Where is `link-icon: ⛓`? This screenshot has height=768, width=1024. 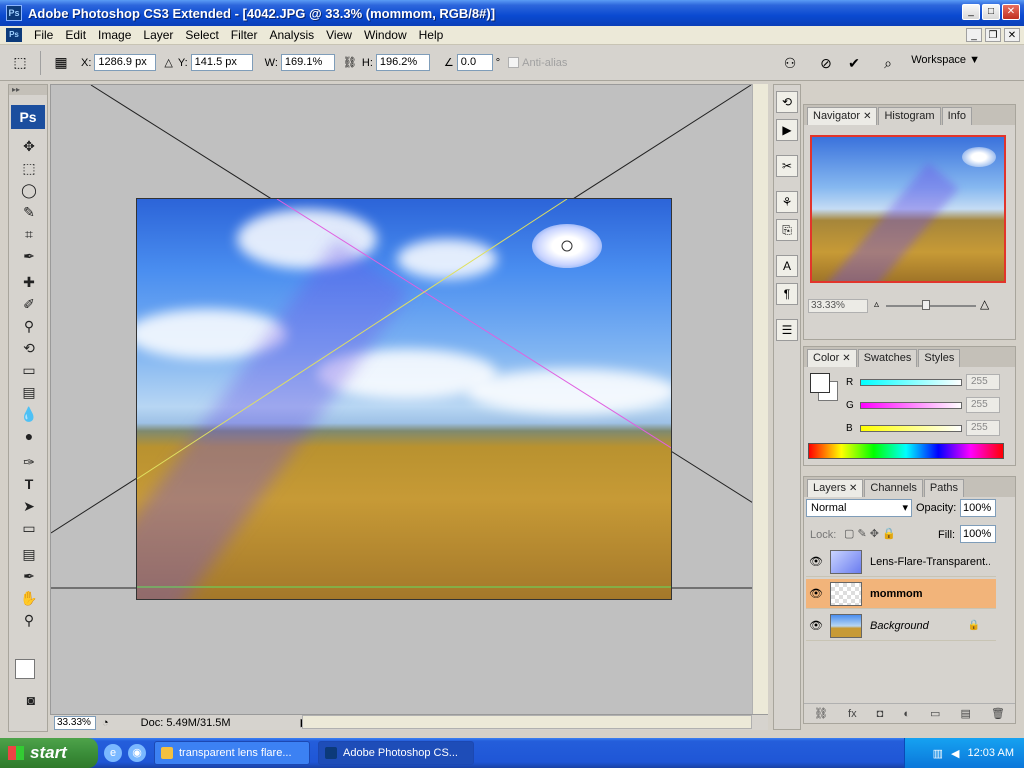
link-icon: ⛓ is located at coordinates (350, 62).